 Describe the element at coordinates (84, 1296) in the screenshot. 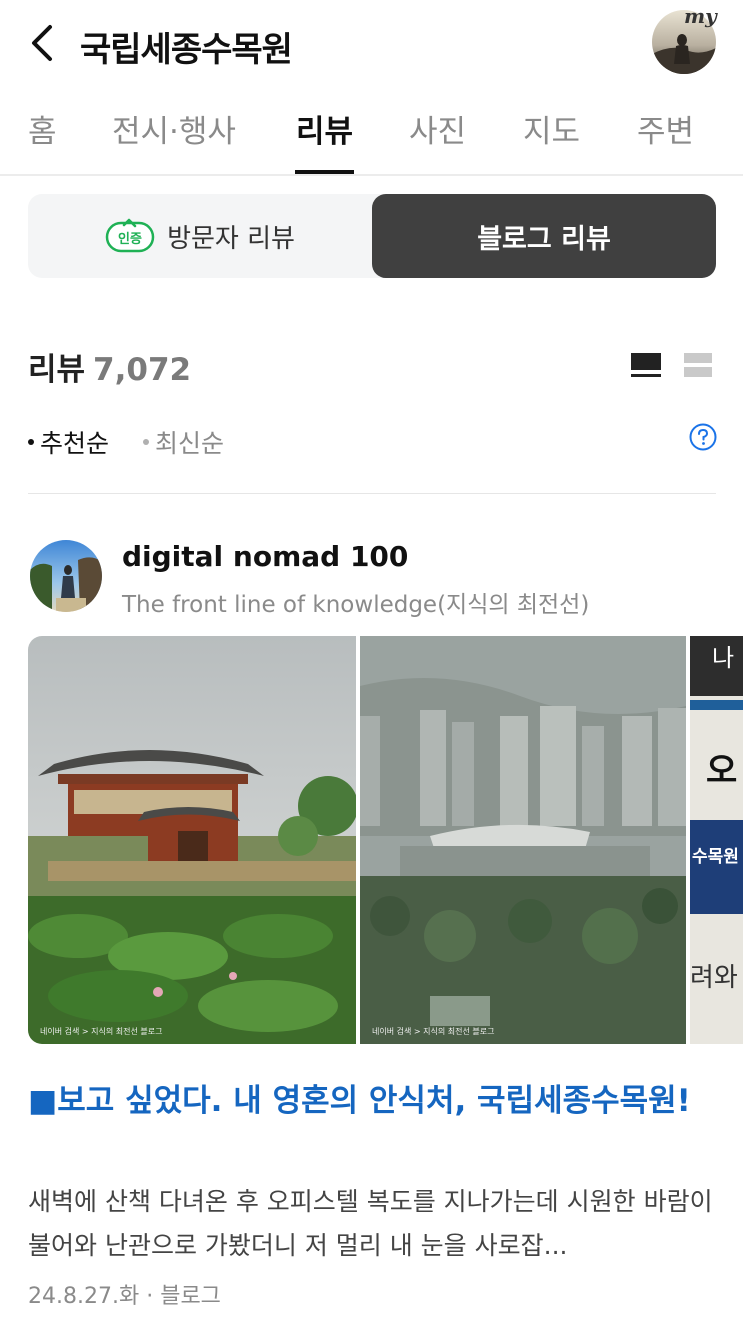

I see `post-date: 24.8.27.화` at that location.